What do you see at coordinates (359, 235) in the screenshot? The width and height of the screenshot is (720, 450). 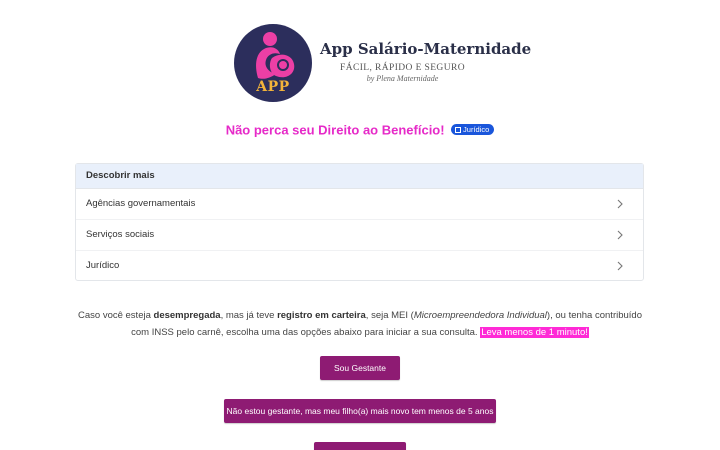 I see `discover-item-servicos: Serviços sociais` at bounding box center [359, 235].